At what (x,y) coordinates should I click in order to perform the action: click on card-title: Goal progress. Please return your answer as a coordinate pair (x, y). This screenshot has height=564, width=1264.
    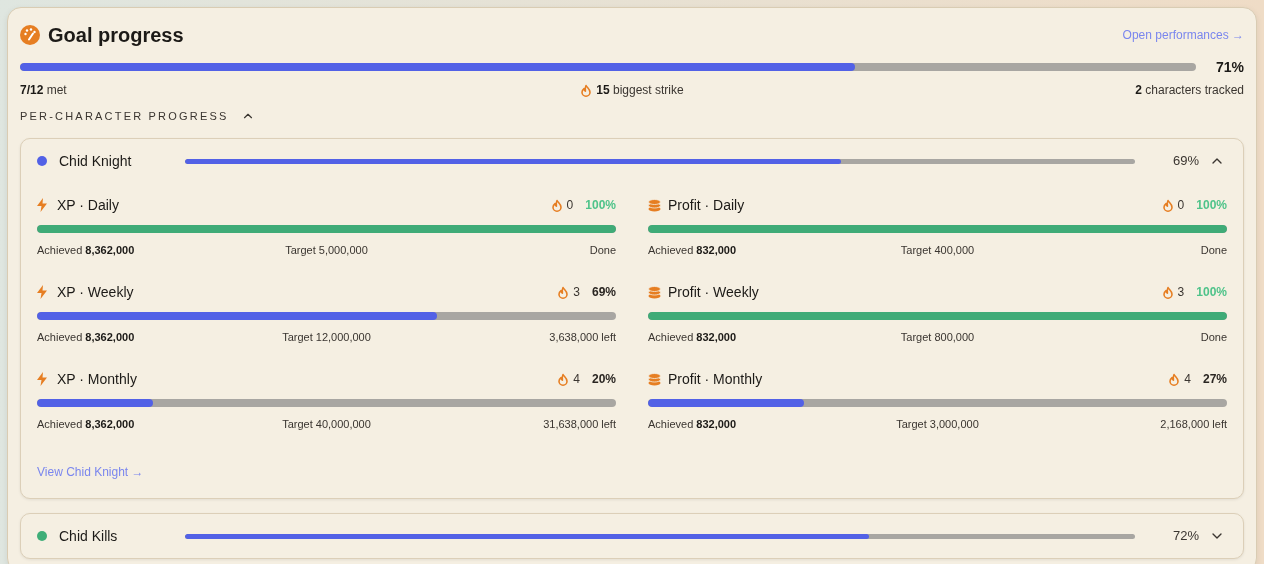
    Looking at the image, I should click on (116, 35).